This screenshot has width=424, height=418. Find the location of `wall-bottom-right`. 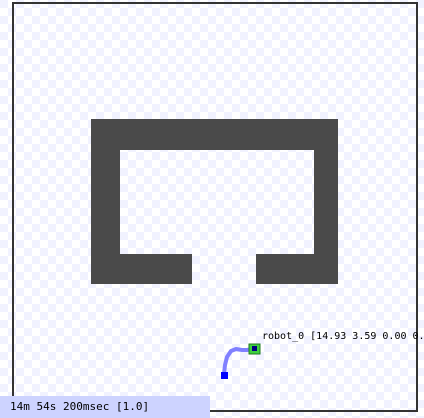

wall-bottom-right is located at coordinates (297, 269).